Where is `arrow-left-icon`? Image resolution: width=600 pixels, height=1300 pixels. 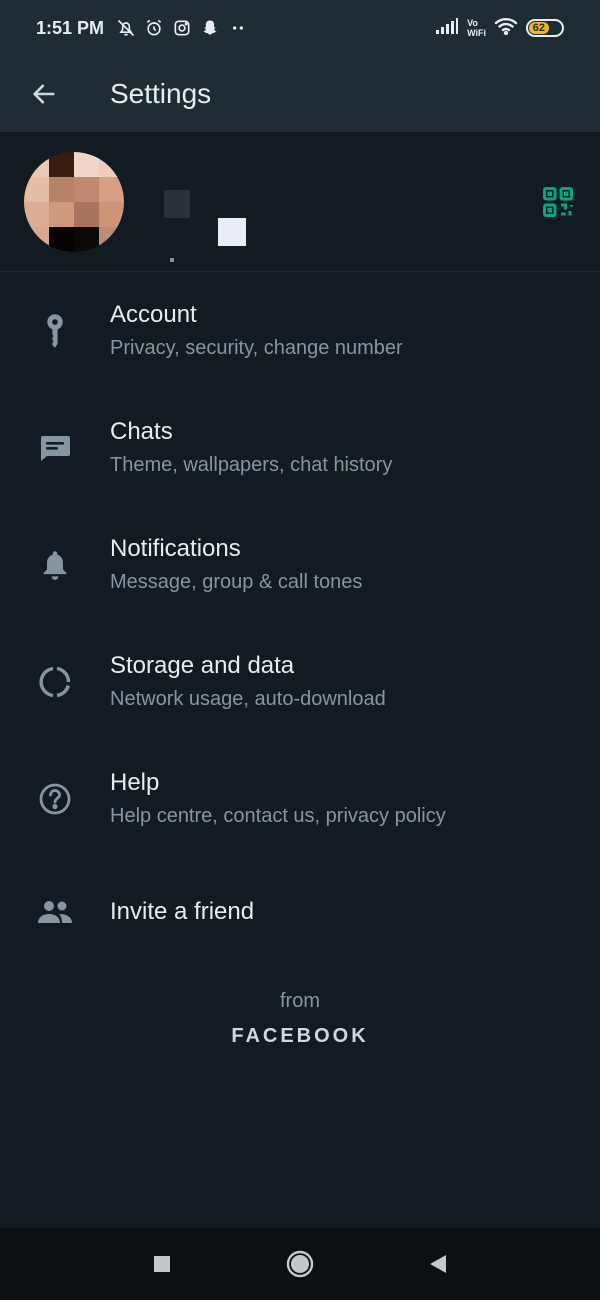 arrow-left-icon is located at coordinates (44, 94).